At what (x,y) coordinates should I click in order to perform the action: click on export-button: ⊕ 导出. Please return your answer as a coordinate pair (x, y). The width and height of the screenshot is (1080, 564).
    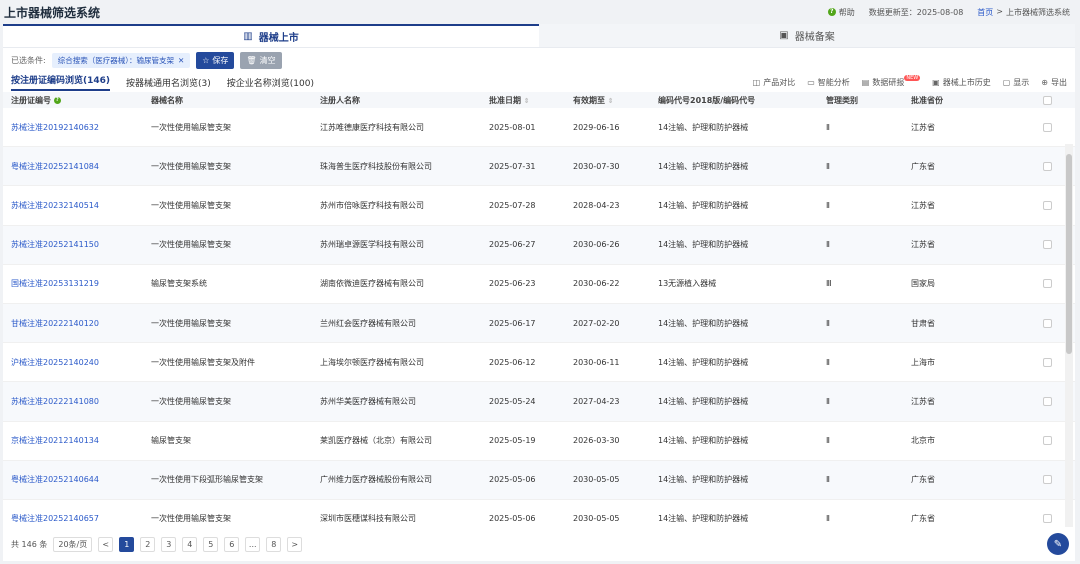
    Looking at the image, I should click on (1054, 82).